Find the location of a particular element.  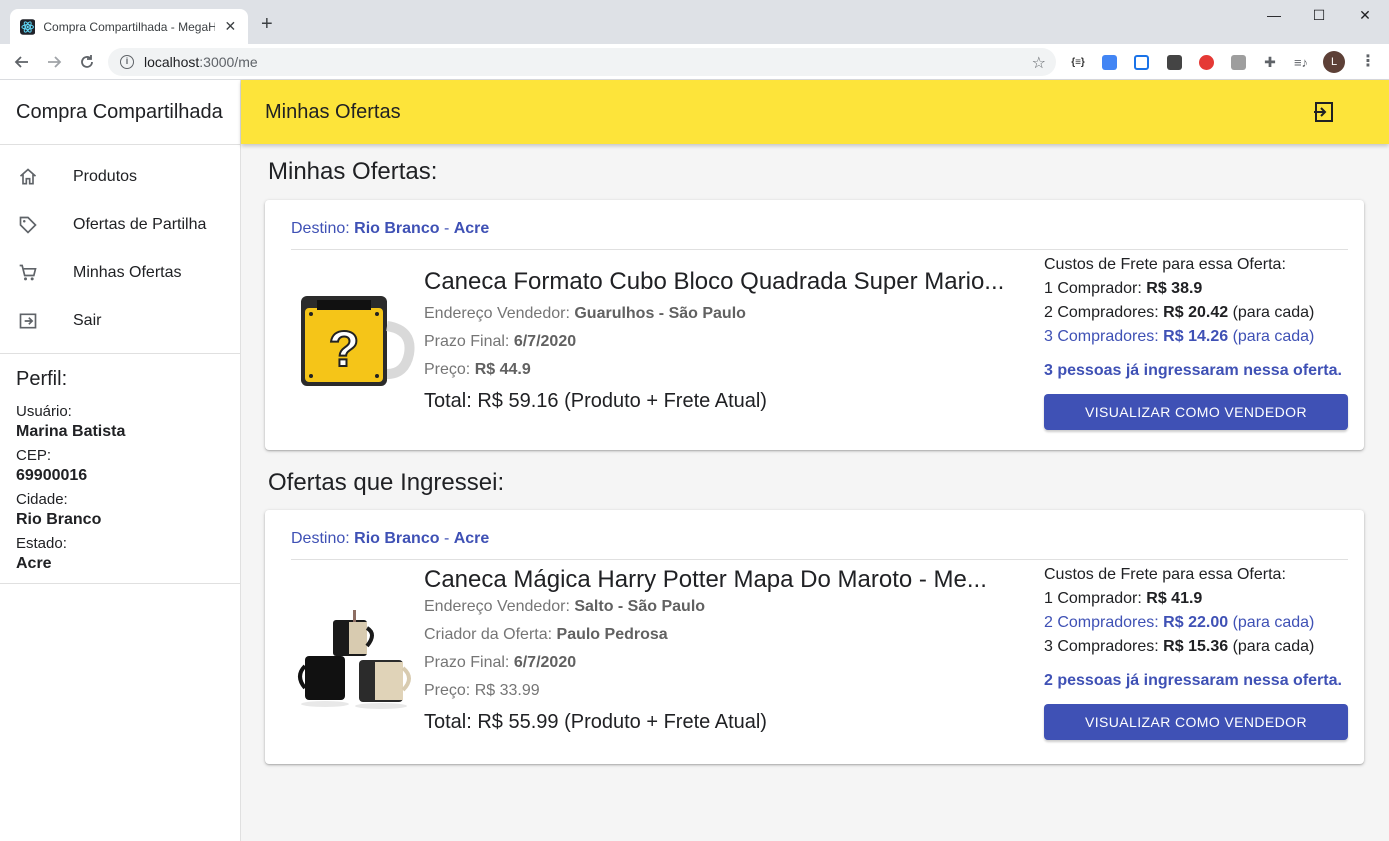

media-icon: ≡♪ is located at coordinates (1301, 62).